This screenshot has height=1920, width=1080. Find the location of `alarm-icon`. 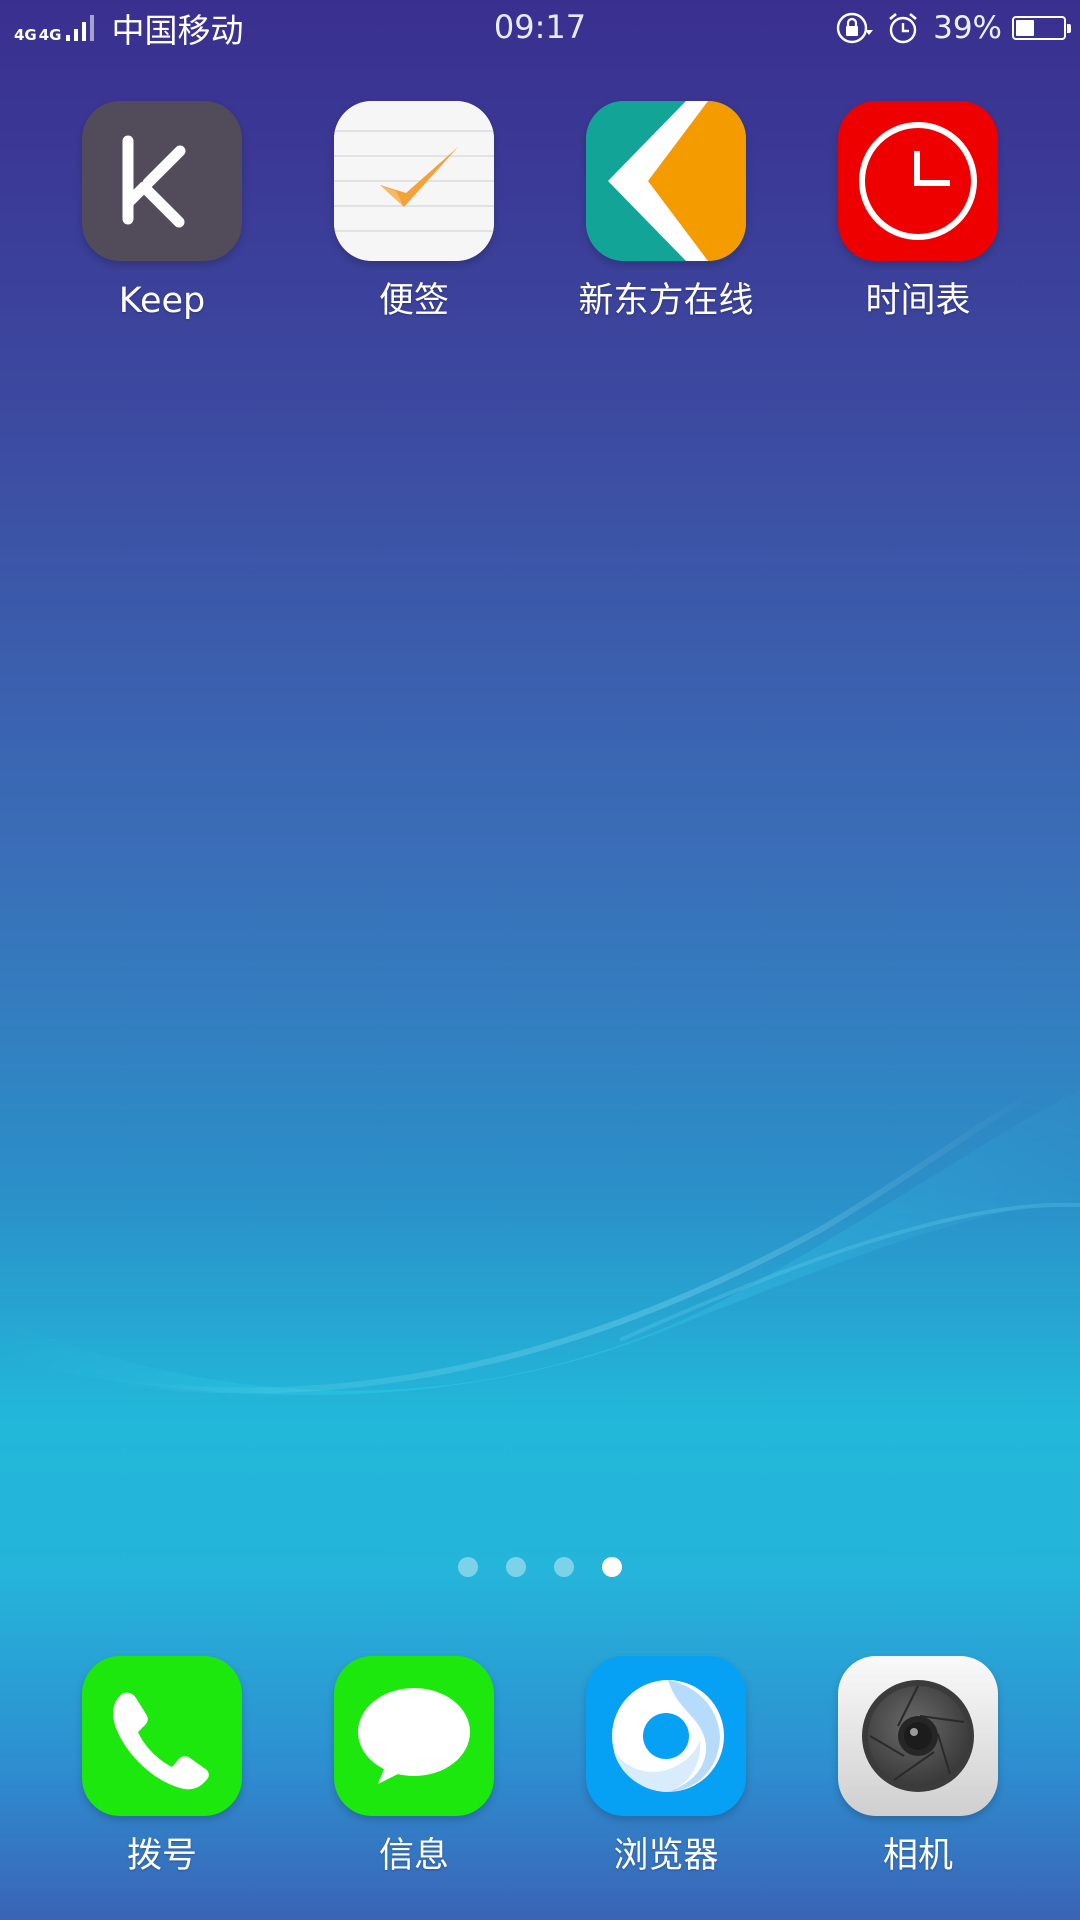

alarm-icon is located at coordinates (903, 28).